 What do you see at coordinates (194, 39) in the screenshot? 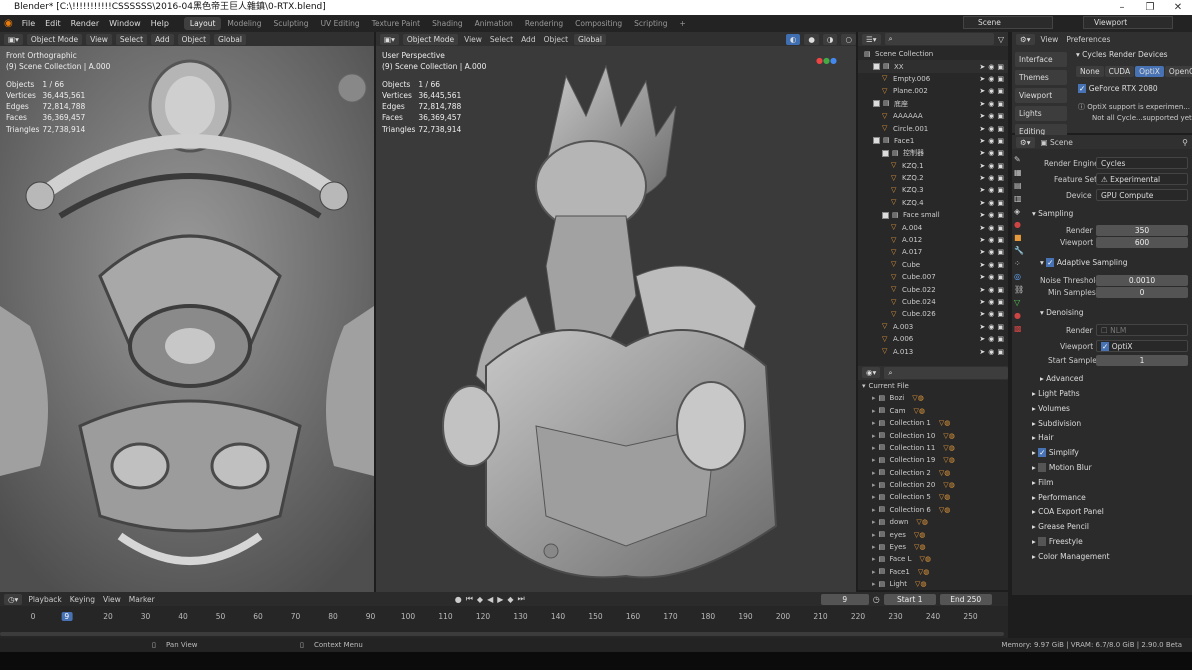
I see `left-menu-object: Object` at bounding box center [194, 39].